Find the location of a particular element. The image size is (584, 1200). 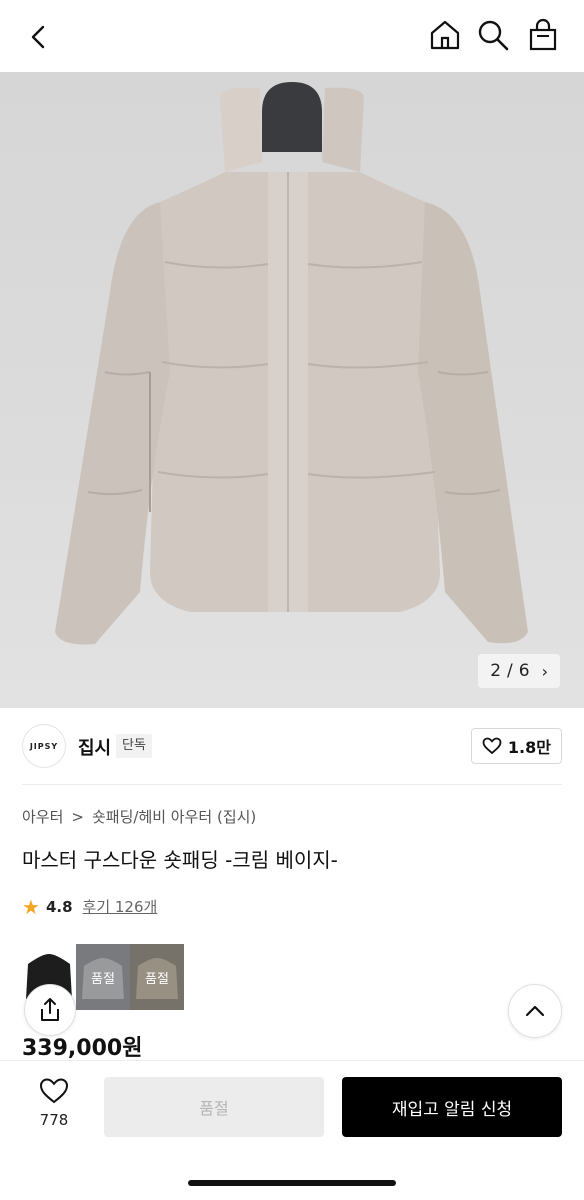

rating-score: 4.8 is located at coordinates (59, 906).